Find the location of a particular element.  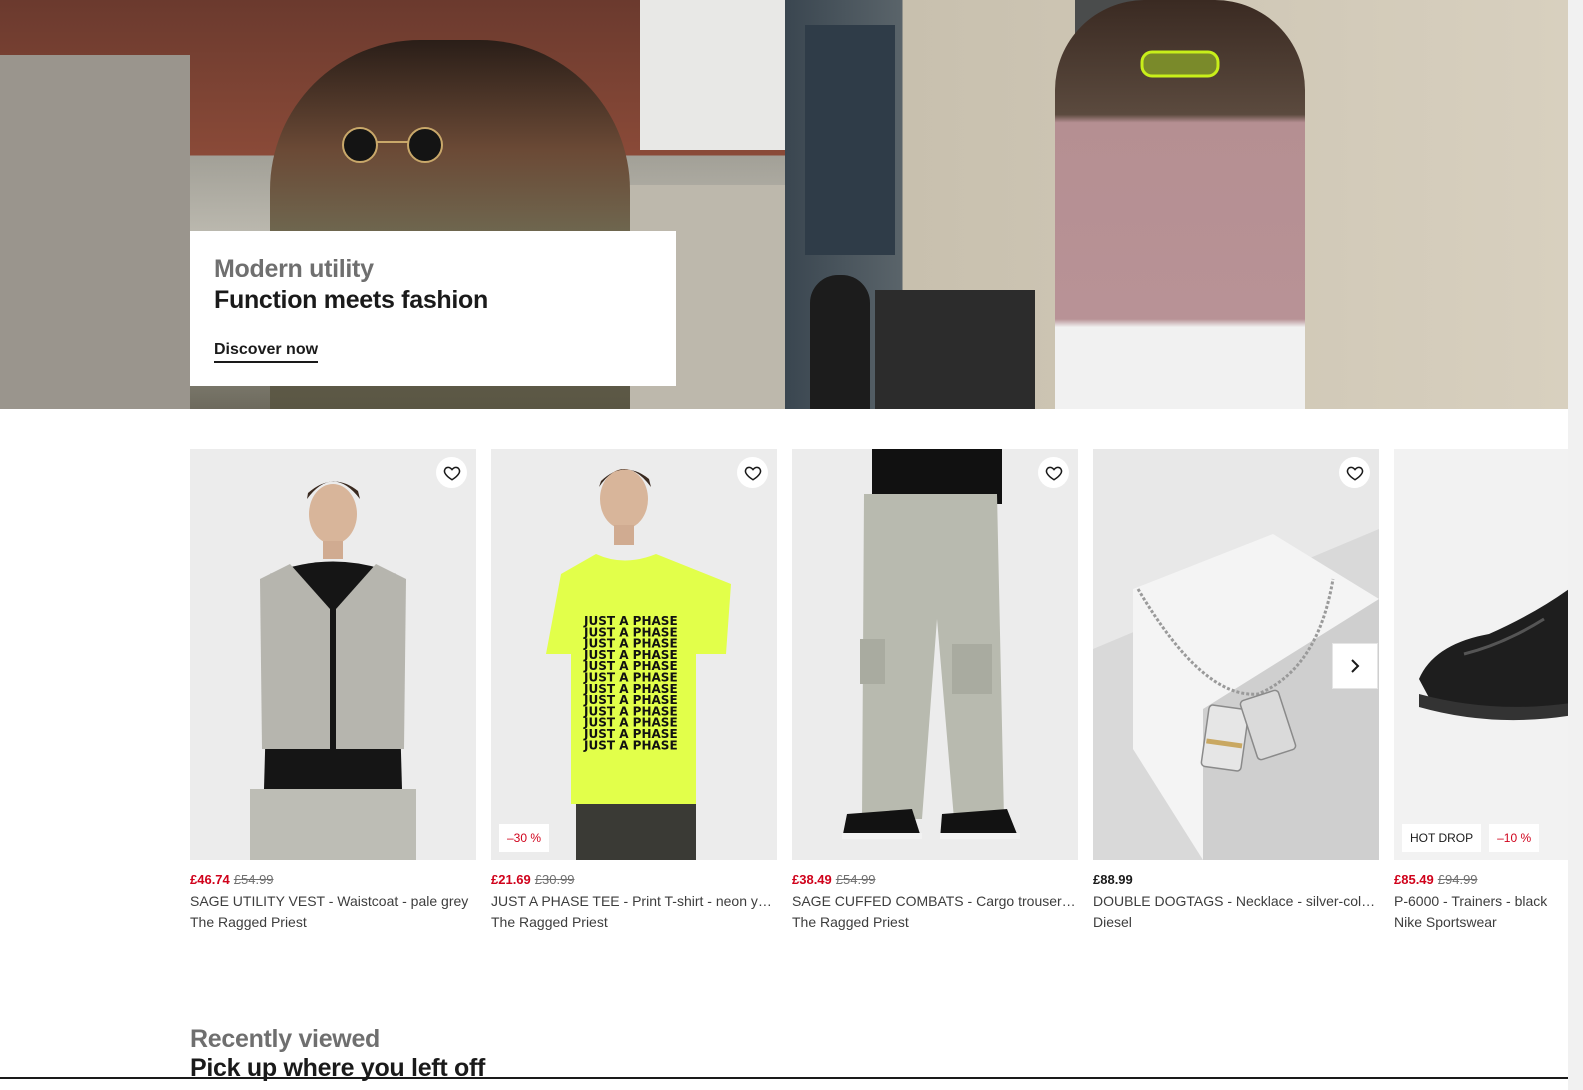

badge-row: –30 % is located at coordinates (524, 838).